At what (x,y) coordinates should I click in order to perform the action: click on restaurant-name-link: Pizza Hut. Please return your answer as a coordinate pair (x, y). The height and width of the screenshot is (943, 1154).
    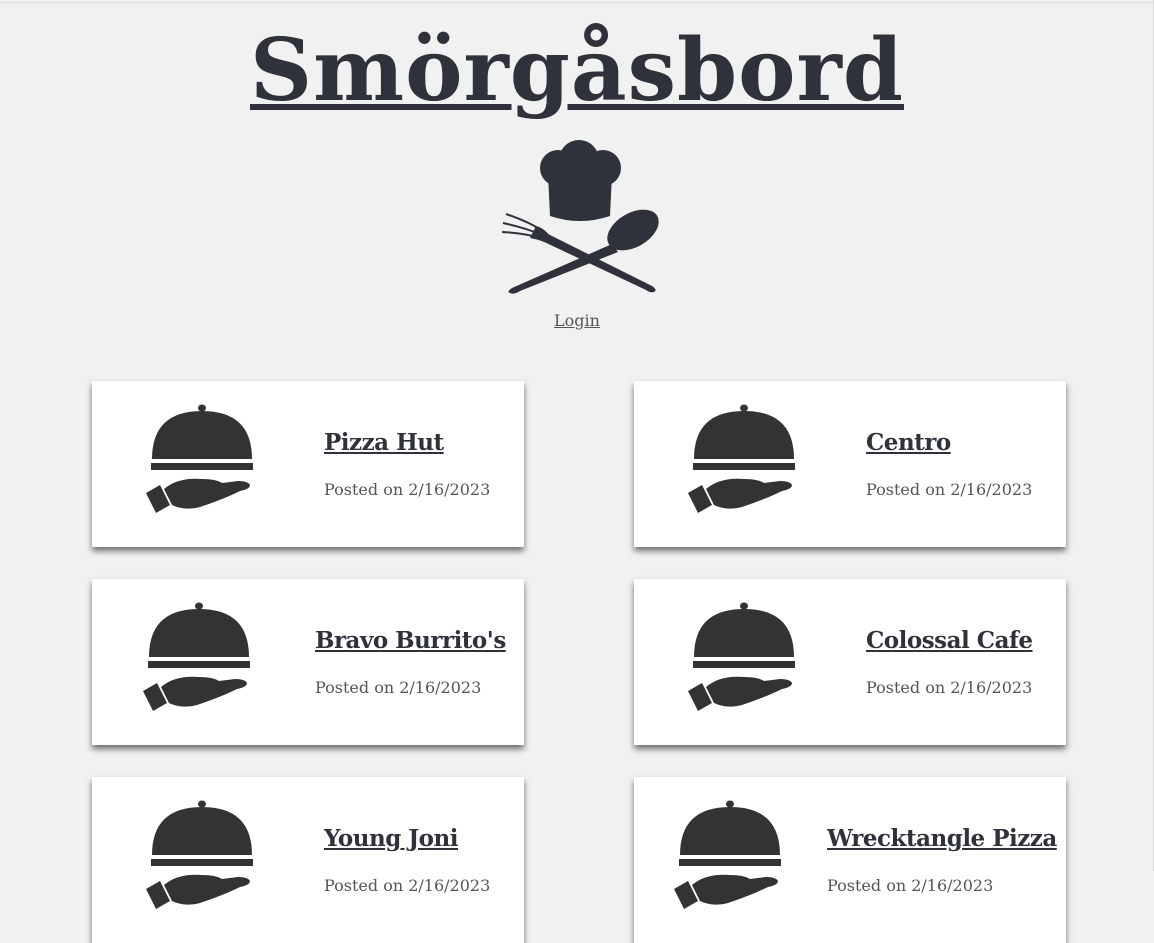
    Looking at the image, I should click on (384, 442).